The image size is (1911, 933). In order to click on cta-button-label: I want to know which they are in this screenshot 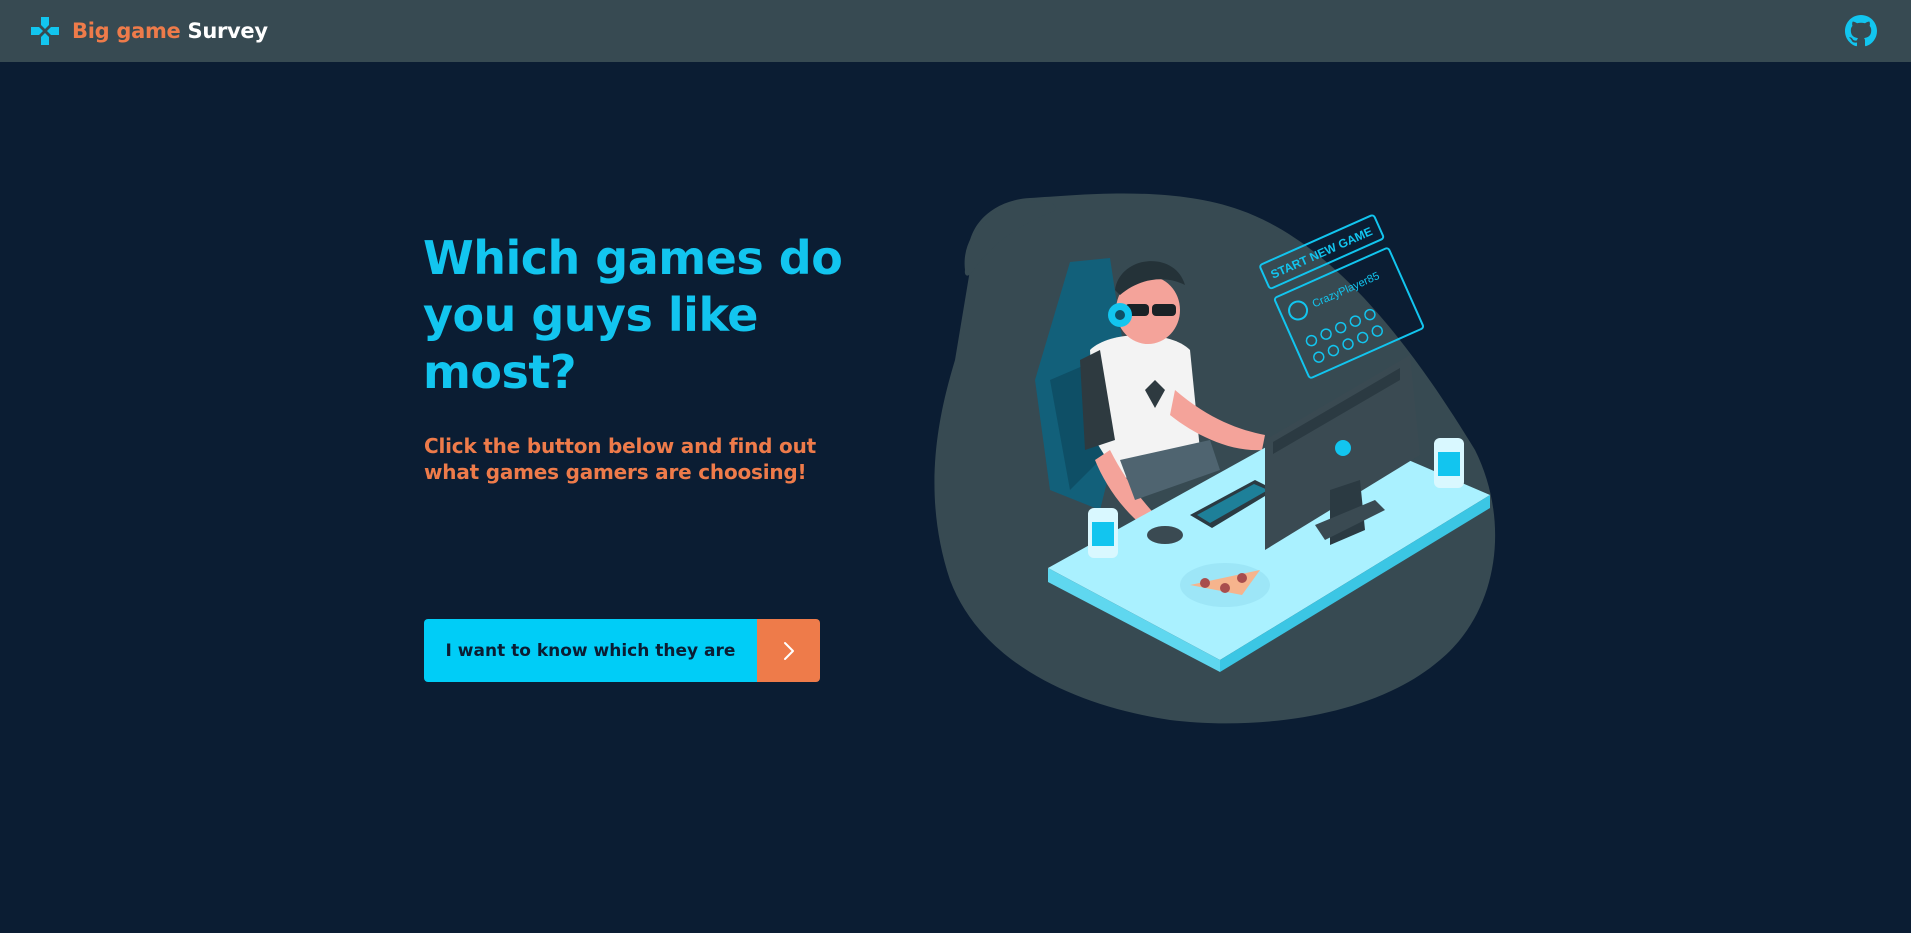, I will do `click(590, 650)`.